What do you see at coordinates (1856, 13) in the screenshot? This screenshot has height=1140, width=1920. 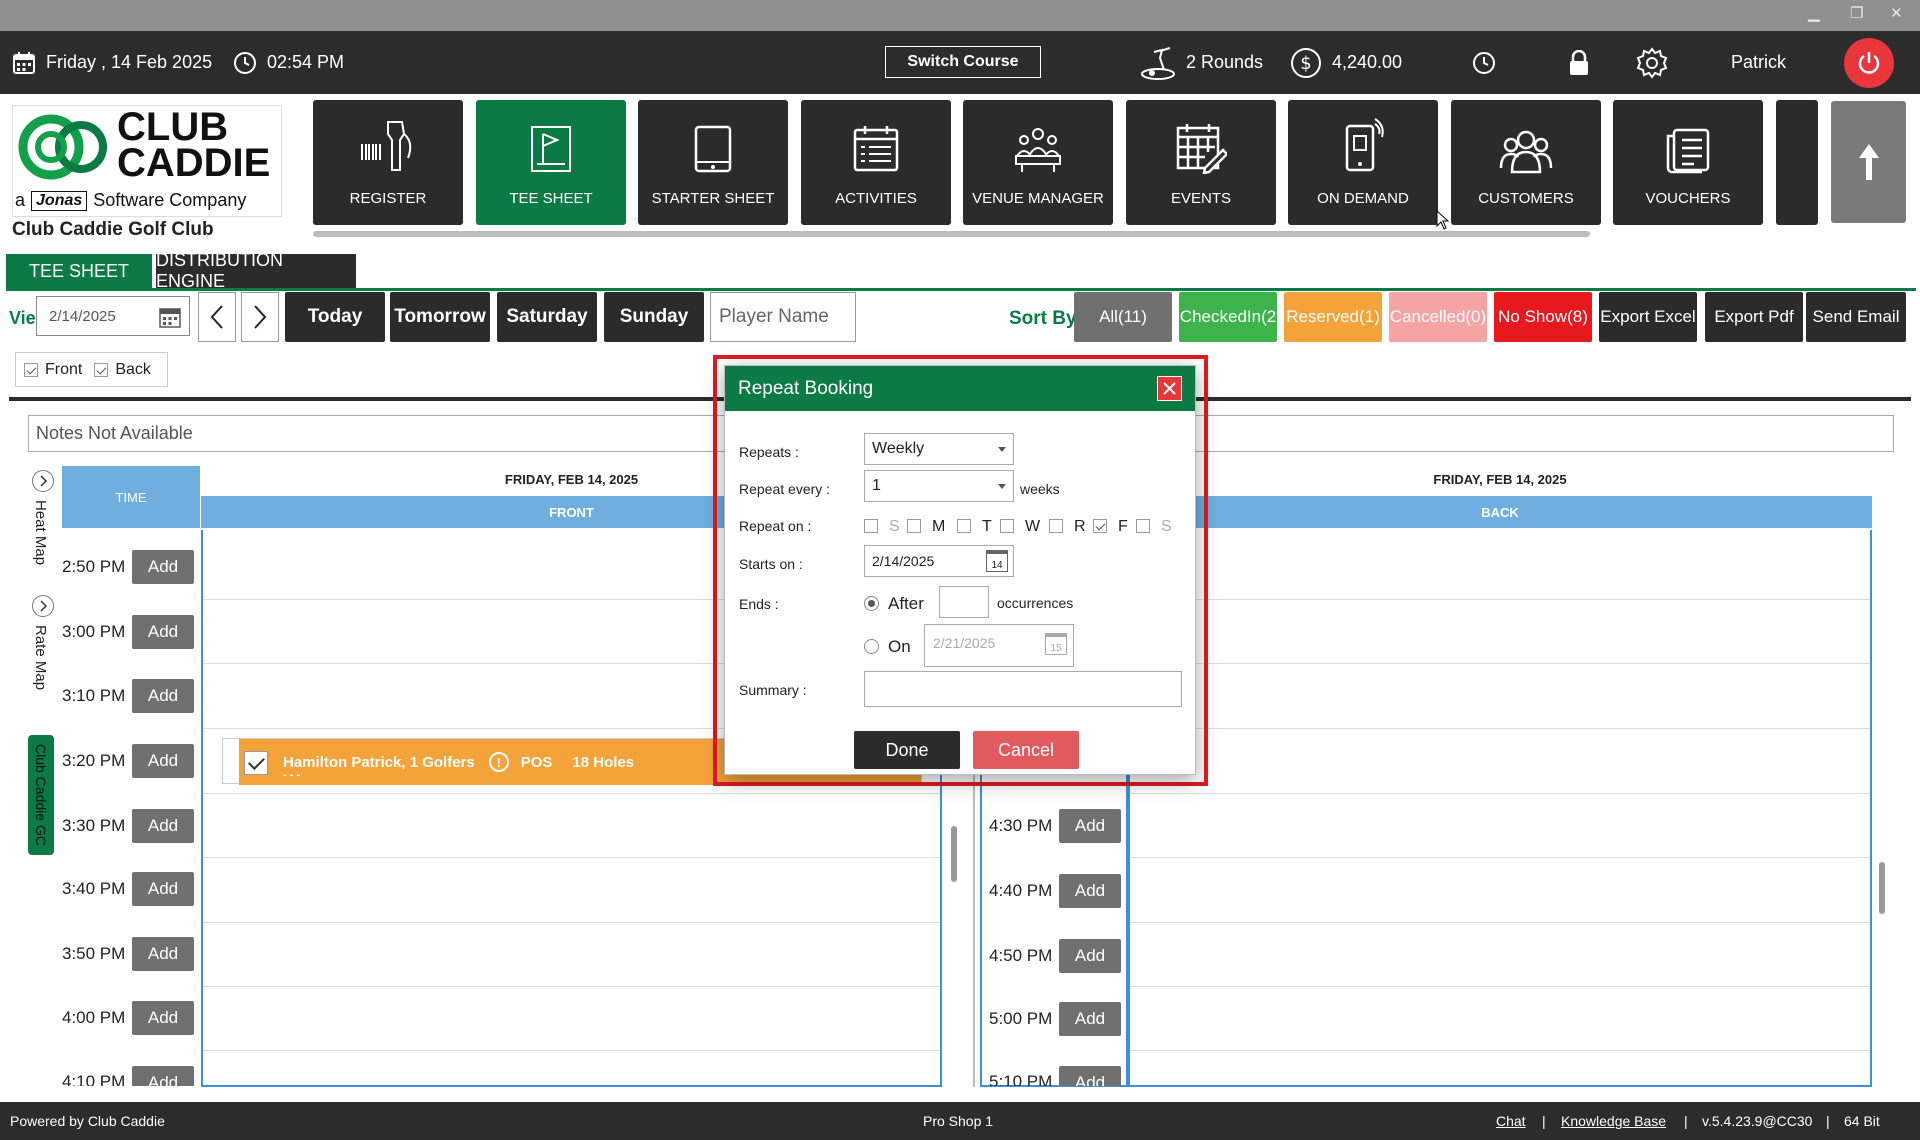 I see `restore-icon: ❐` at bounding box center [1856, 13].